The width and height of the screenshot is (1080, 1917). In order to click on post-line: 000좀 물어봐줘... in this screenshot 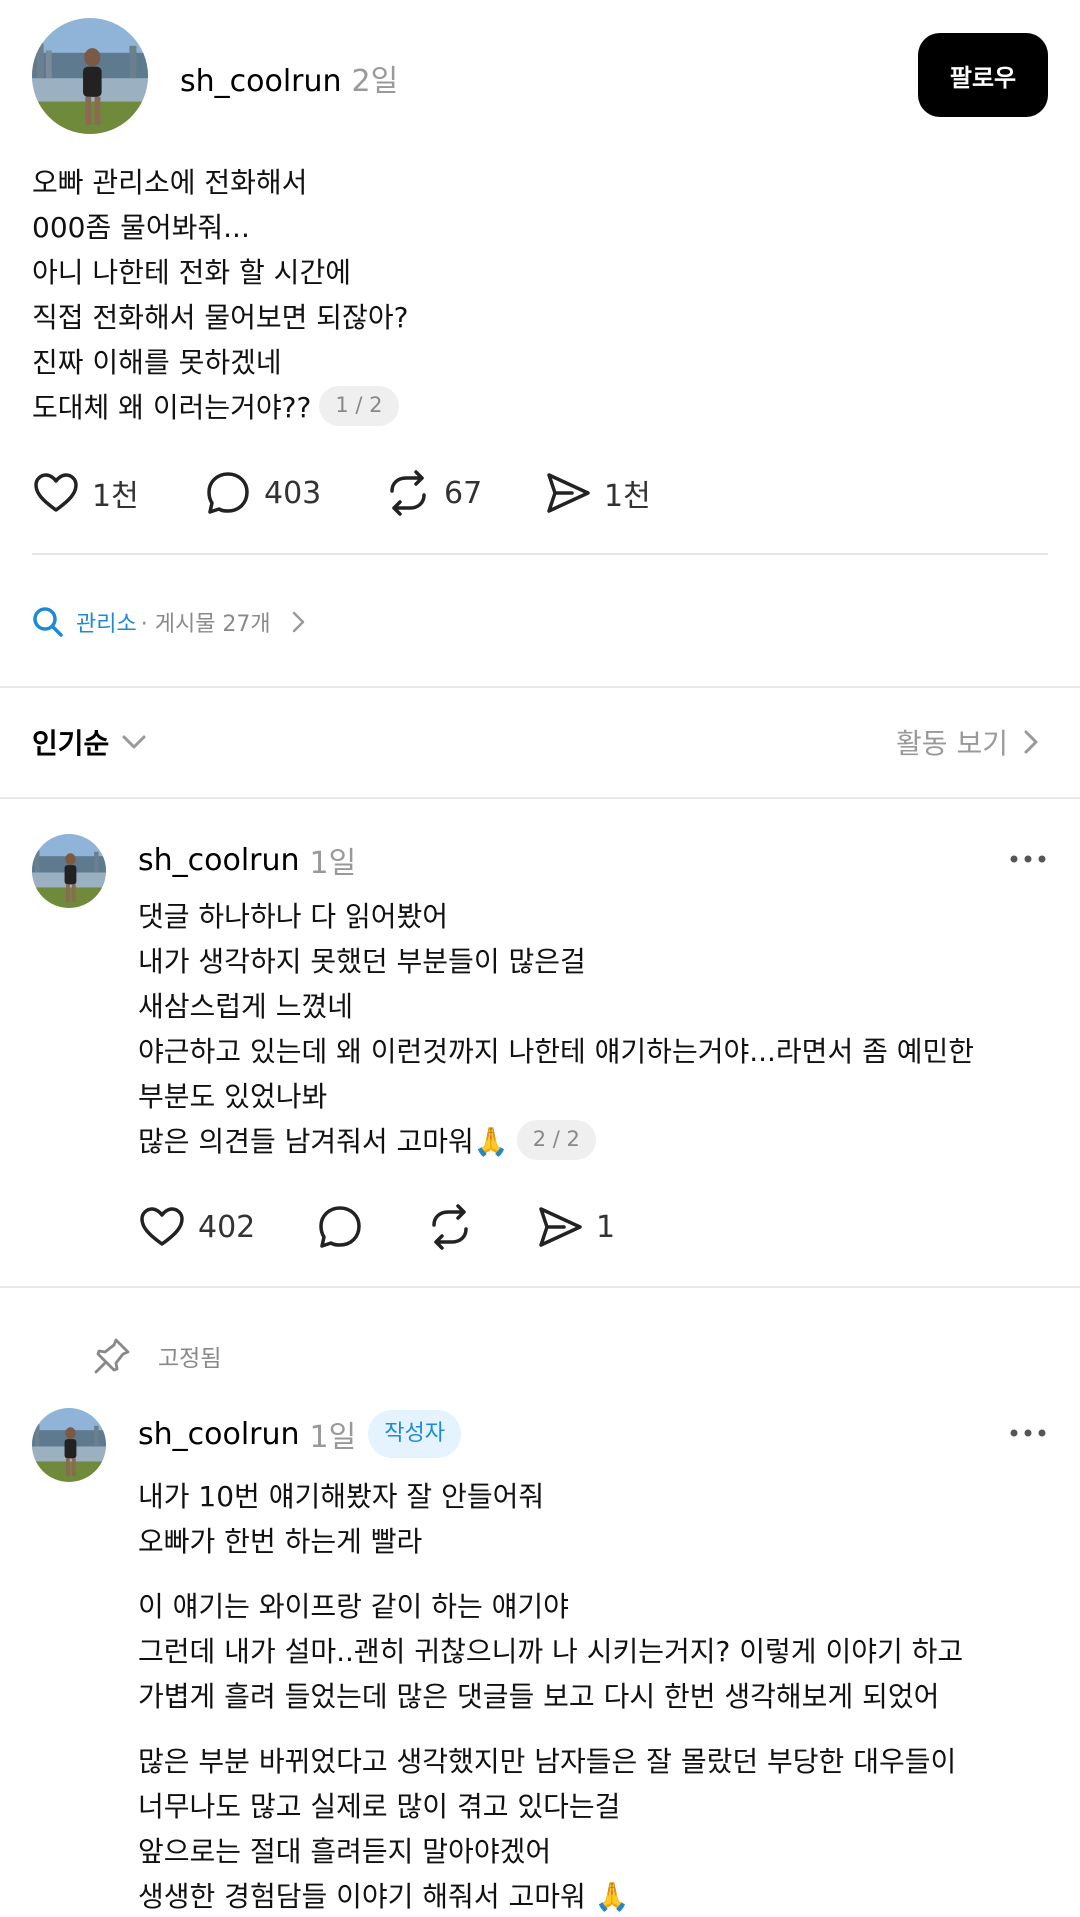, I will do `click(141, 227)`.